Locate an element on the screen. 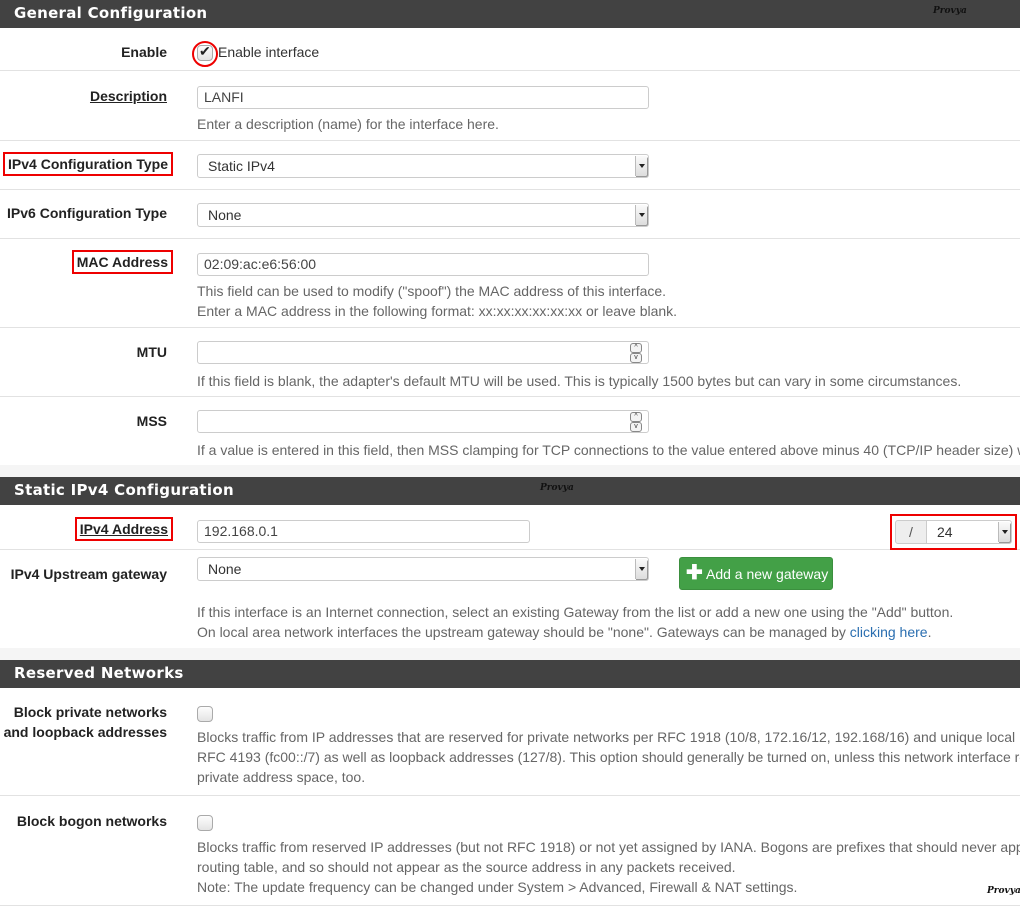 The height and width of the screenshot is (907, 1020). enable-label: Enable is located at coordinates (144, 52).